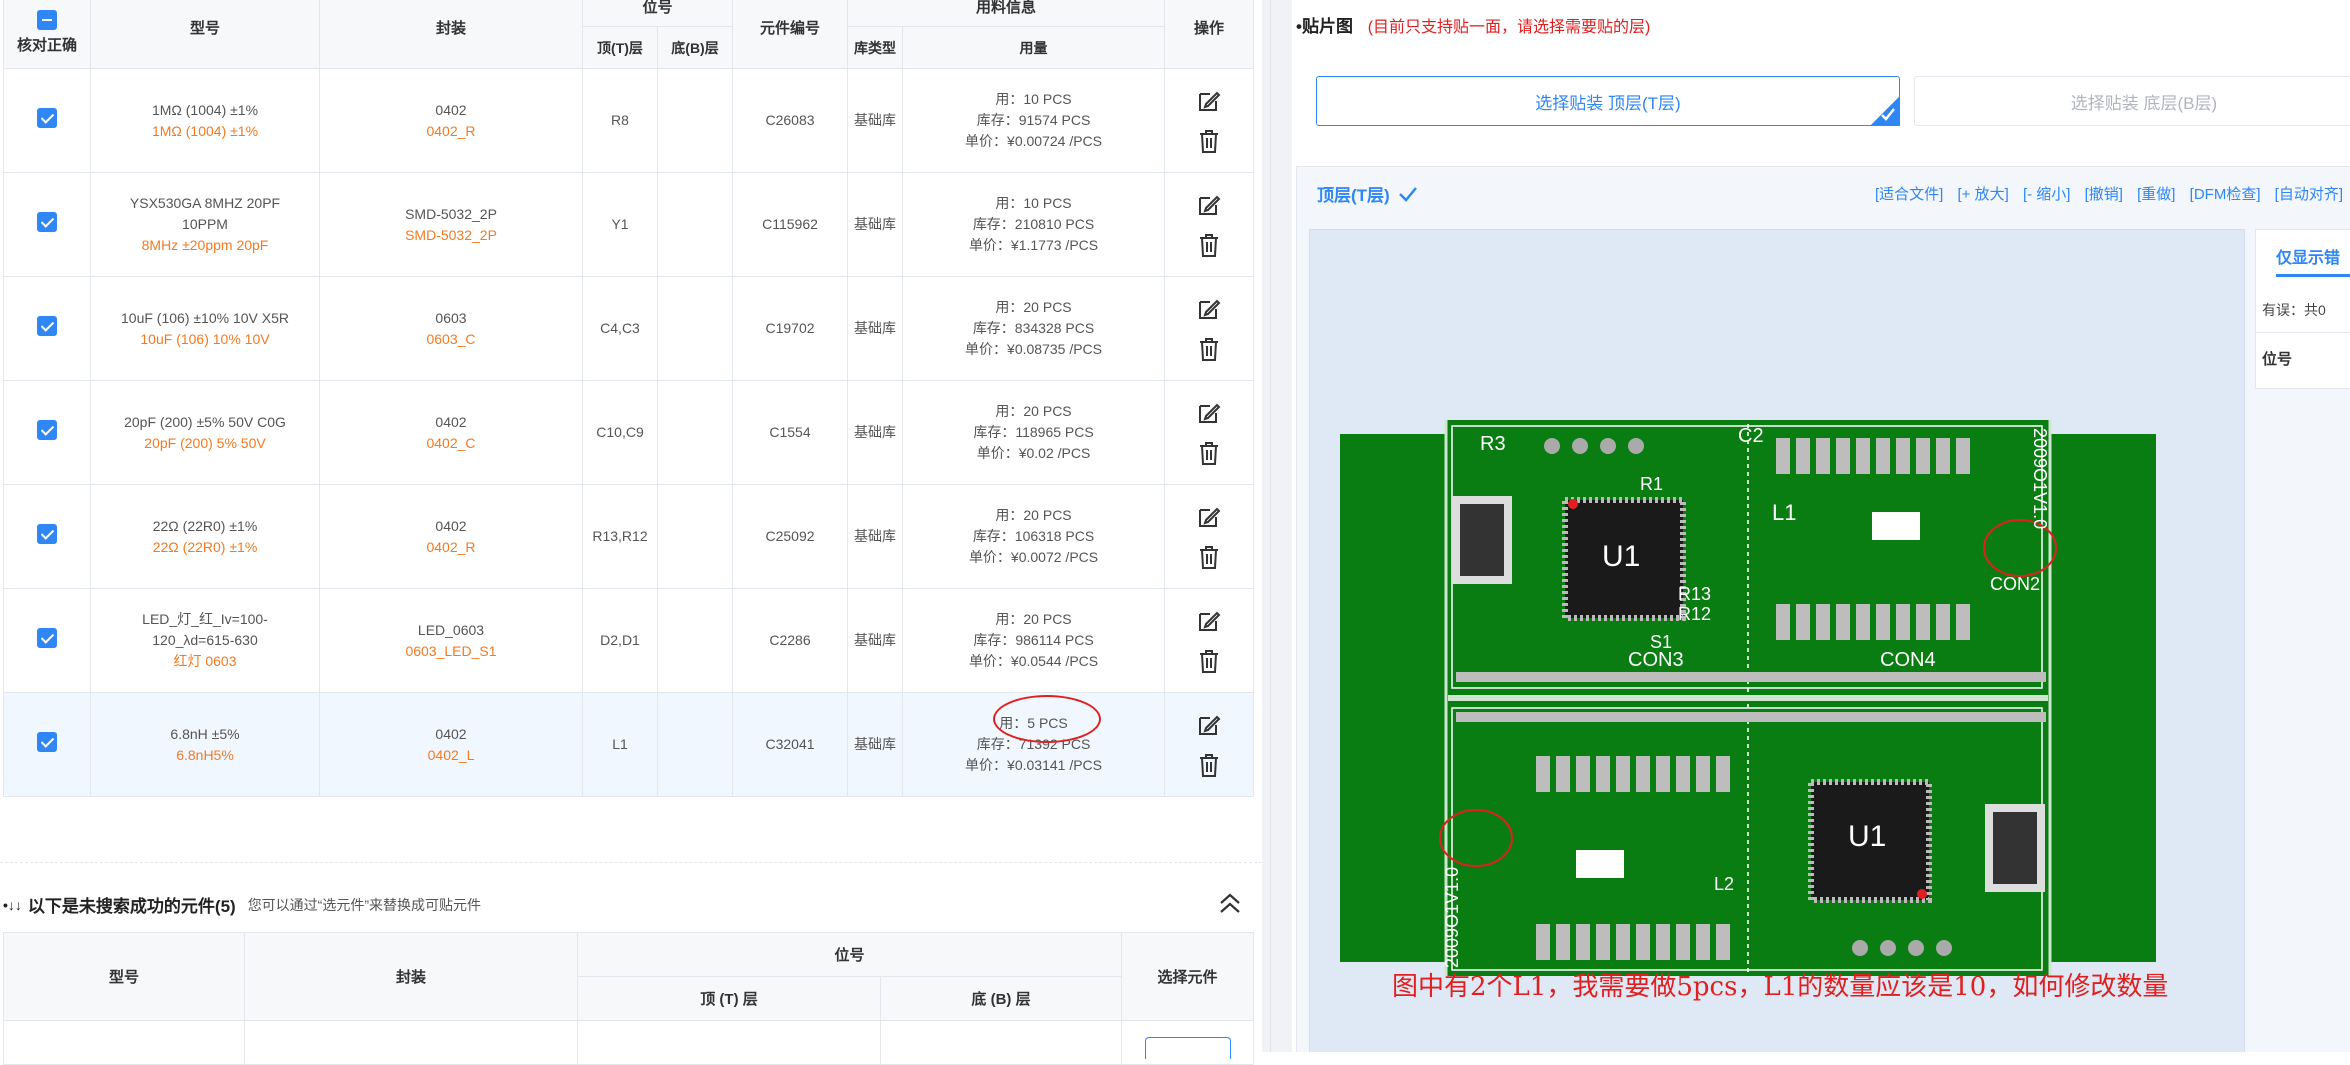  Describe the element at coordinates (629, 998) in the screenshot. I see `missing-table: 型号 封装 位号 选择元件 顶 (T) 层 底 (B) 层` at that location.